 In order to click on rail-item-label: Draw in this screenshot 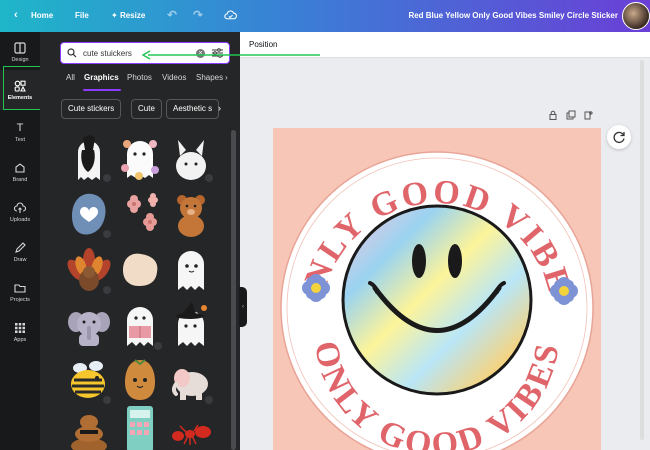, I will do `click(20, 260)`.